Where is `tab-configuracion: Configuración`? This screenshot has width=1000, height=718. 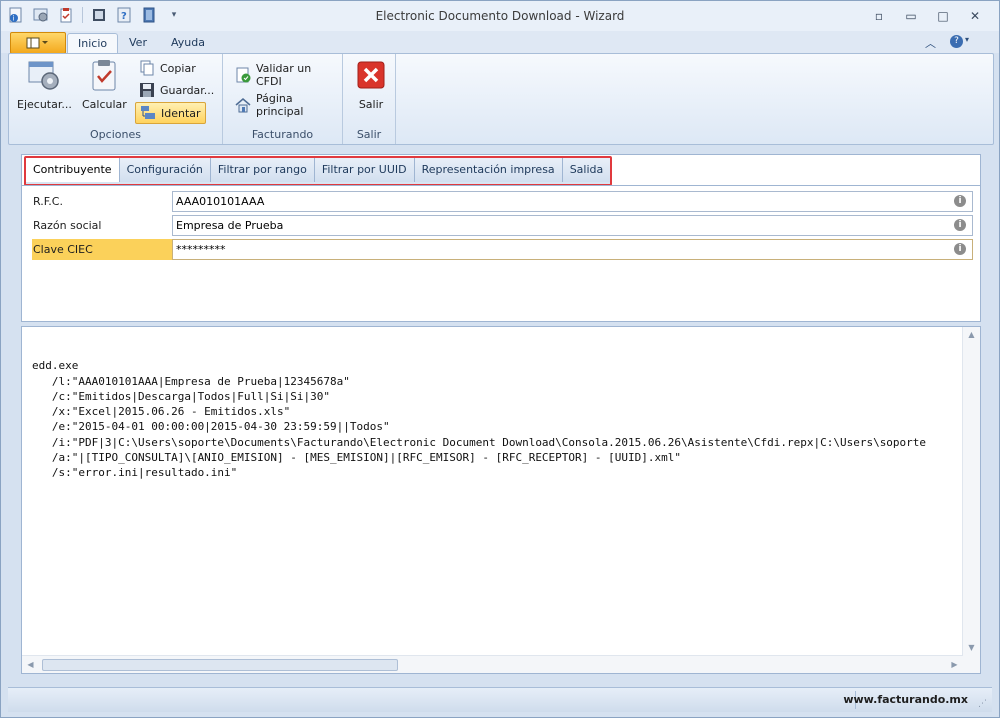 tab-configuracion: Configuración is located at coordinates (165, 170).